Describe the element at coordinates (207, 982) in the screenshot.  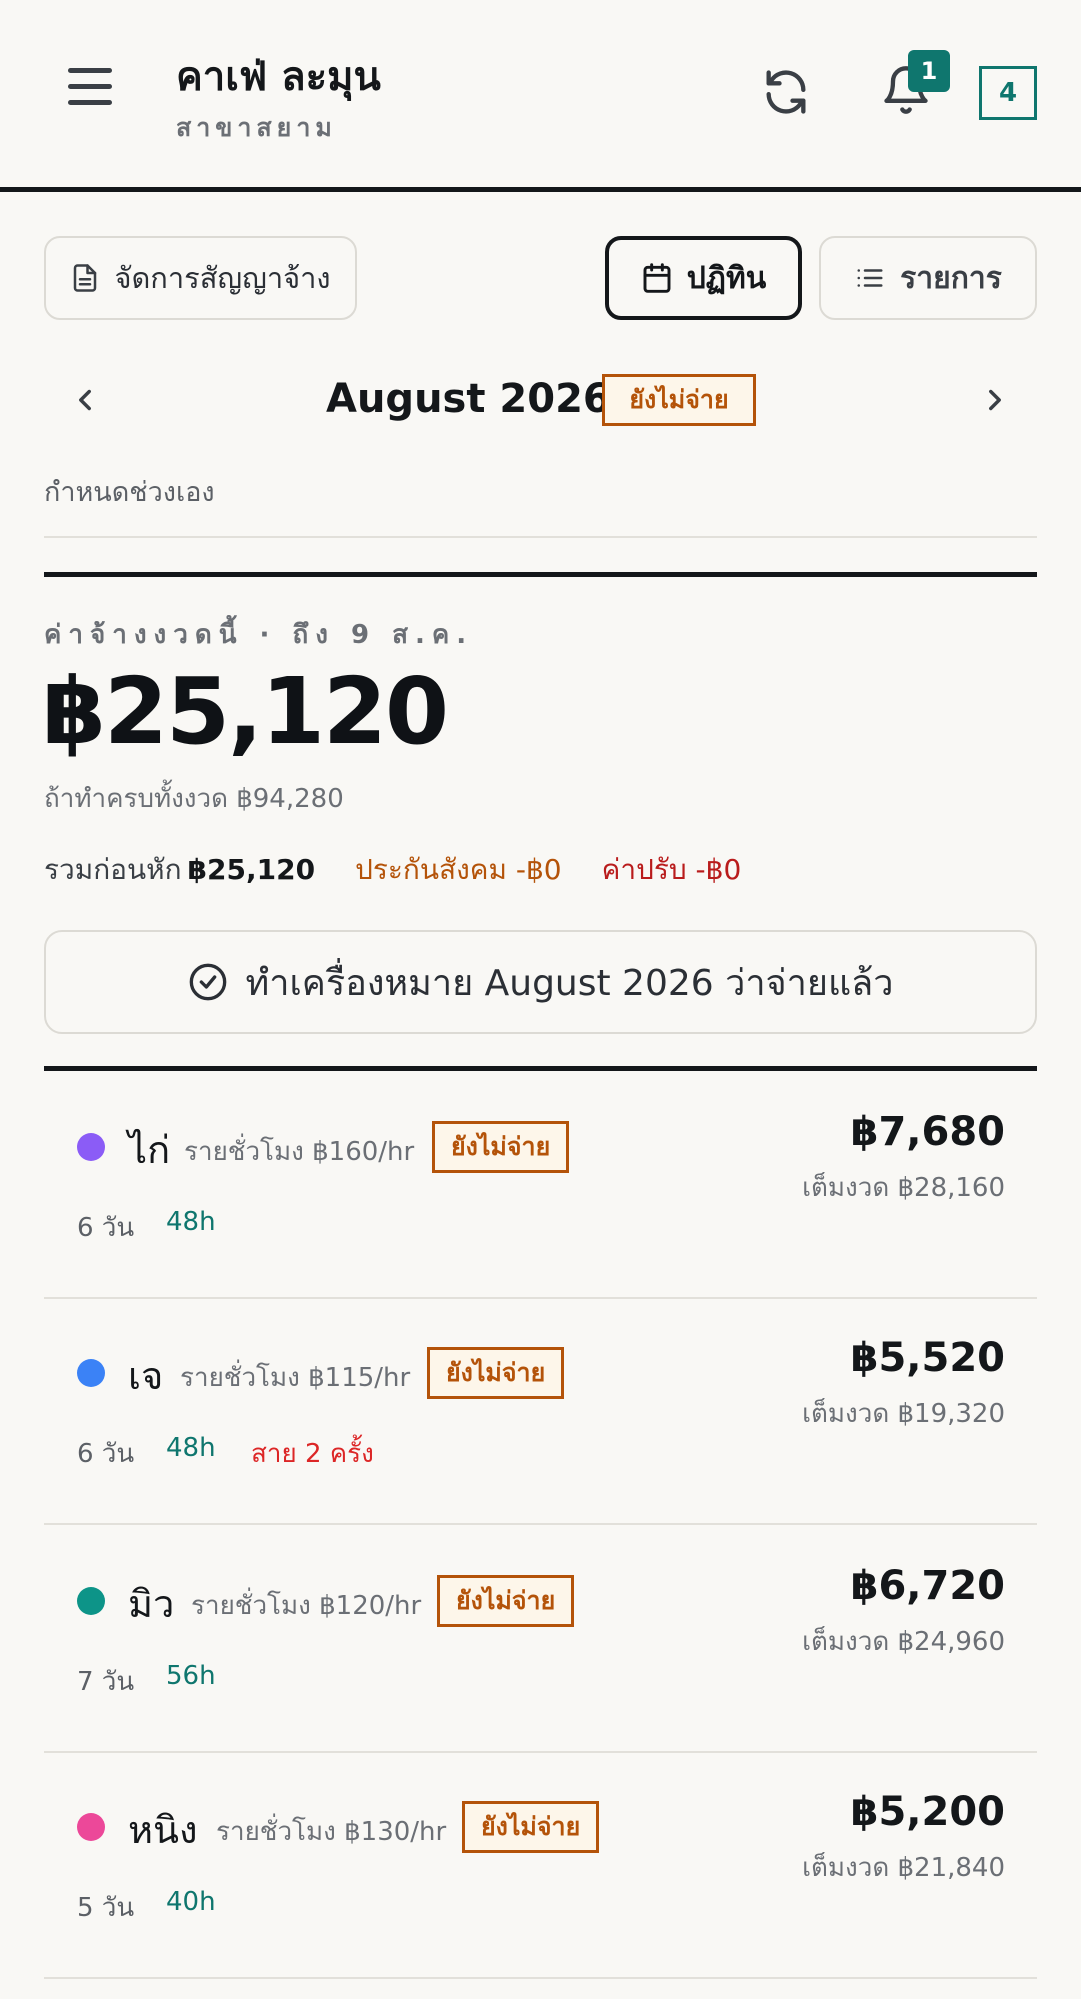
I see `check-circle-icon` at that location.